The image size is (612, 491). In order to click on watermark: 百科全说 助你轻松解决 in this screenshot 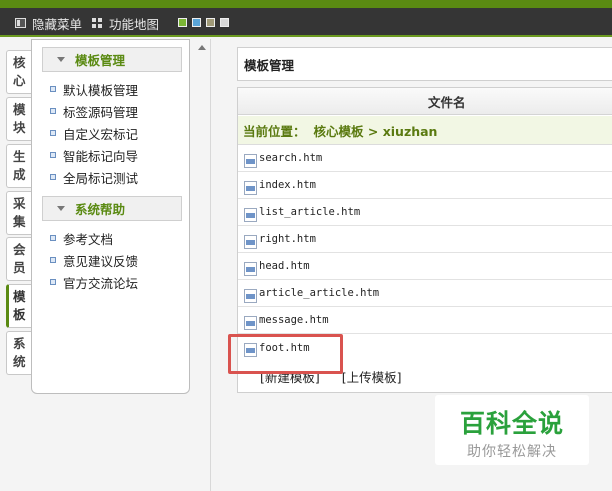, I will do `click(512, 430)`.